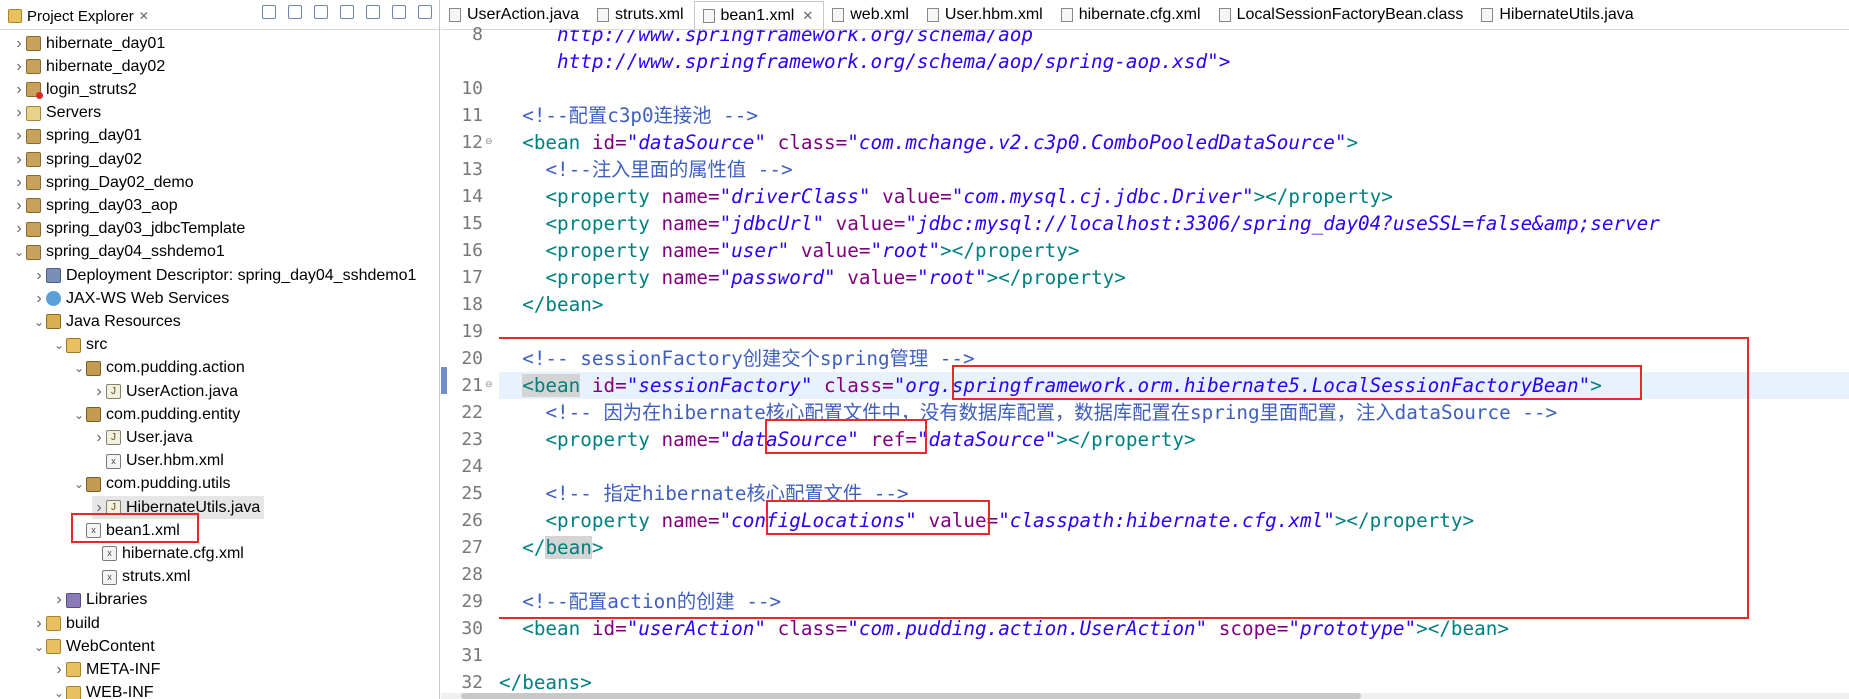  Describe the element at coordinates (425, 12) in the screenshot. I see `maximize-icon` at that location.